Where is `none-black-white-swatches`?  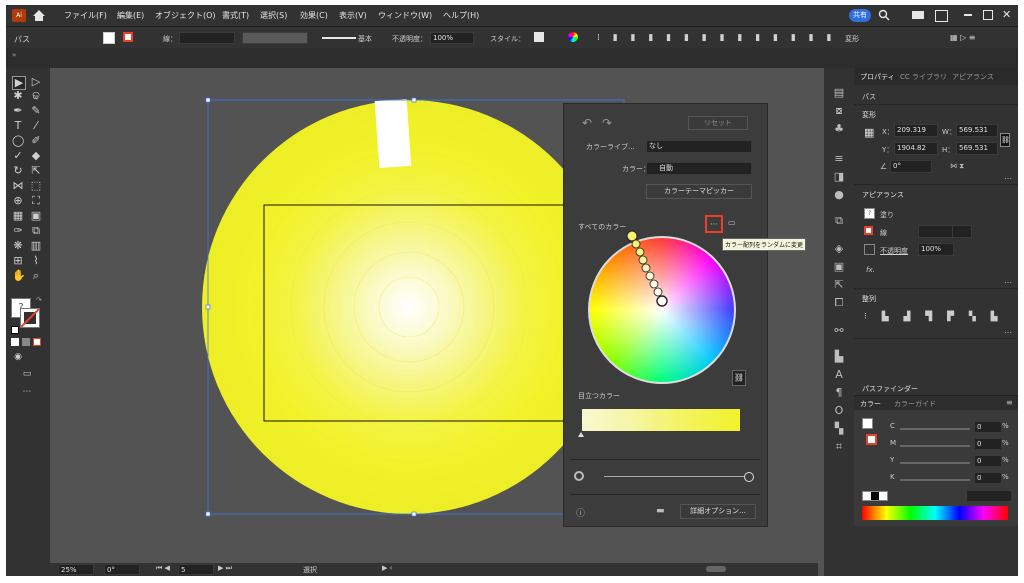
none-black-white-swatches is located at coordinates (875, 496).